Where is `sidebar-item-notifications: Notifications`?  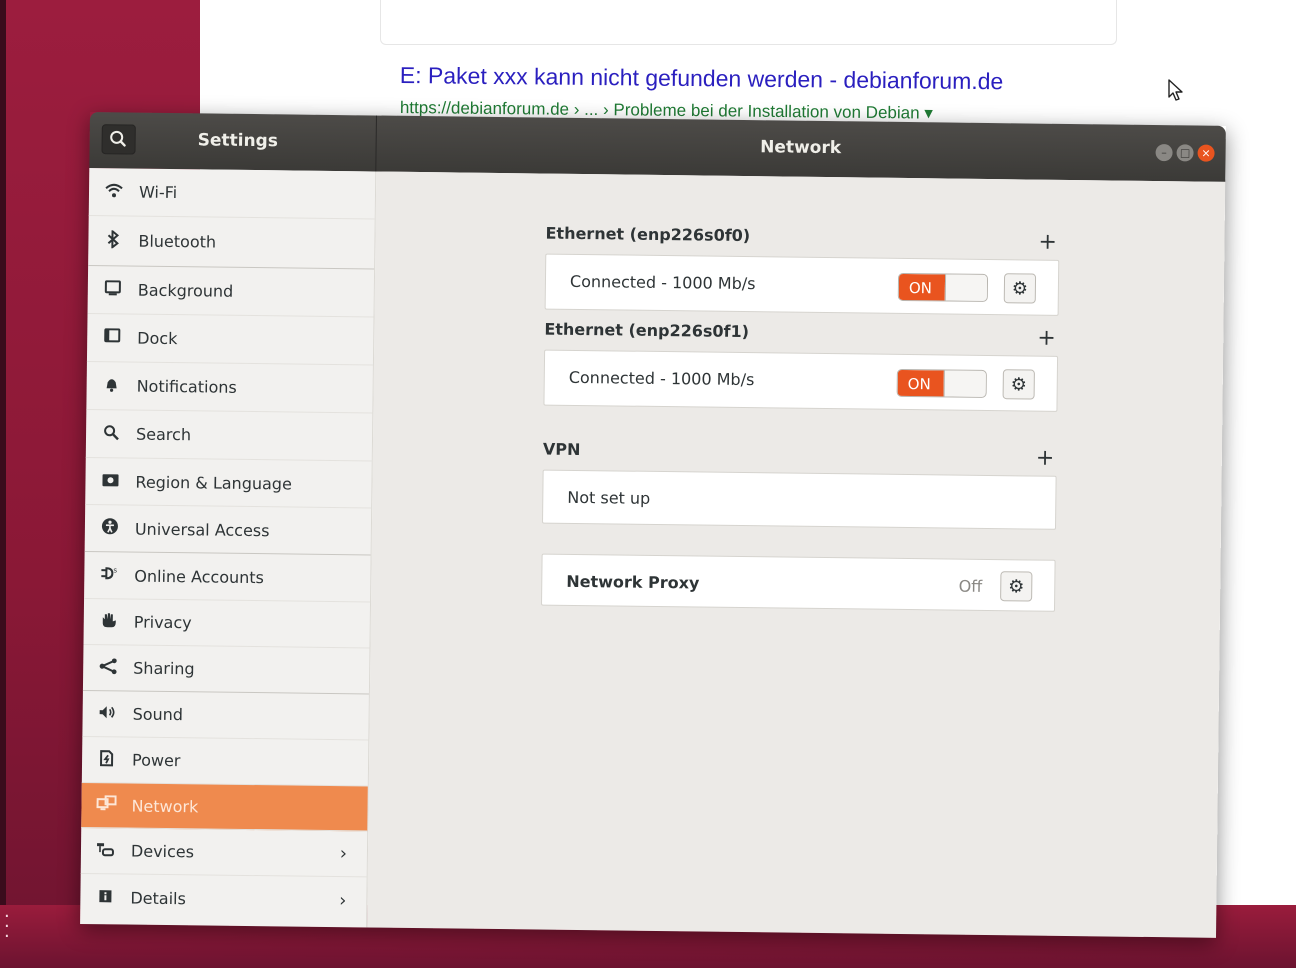 sidebar-item-notifications: Notifications is located at coordinates (229, 387).